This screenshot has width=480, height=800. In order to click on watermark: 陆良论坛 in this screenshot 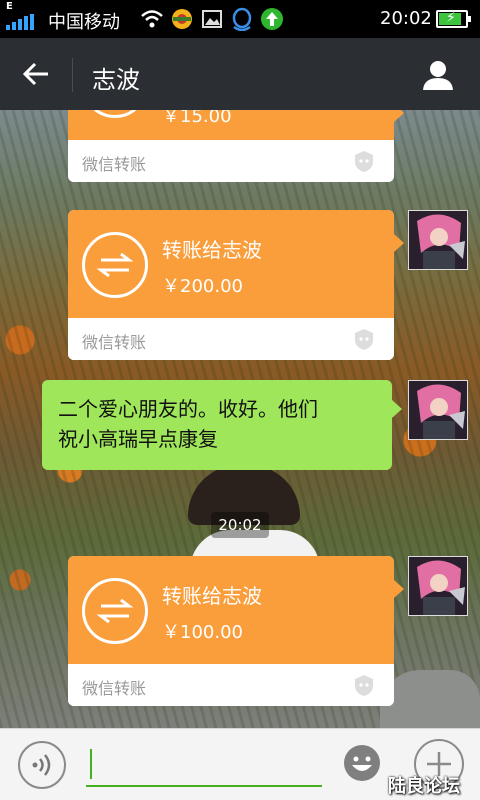, I will do `click(424, 786)`.